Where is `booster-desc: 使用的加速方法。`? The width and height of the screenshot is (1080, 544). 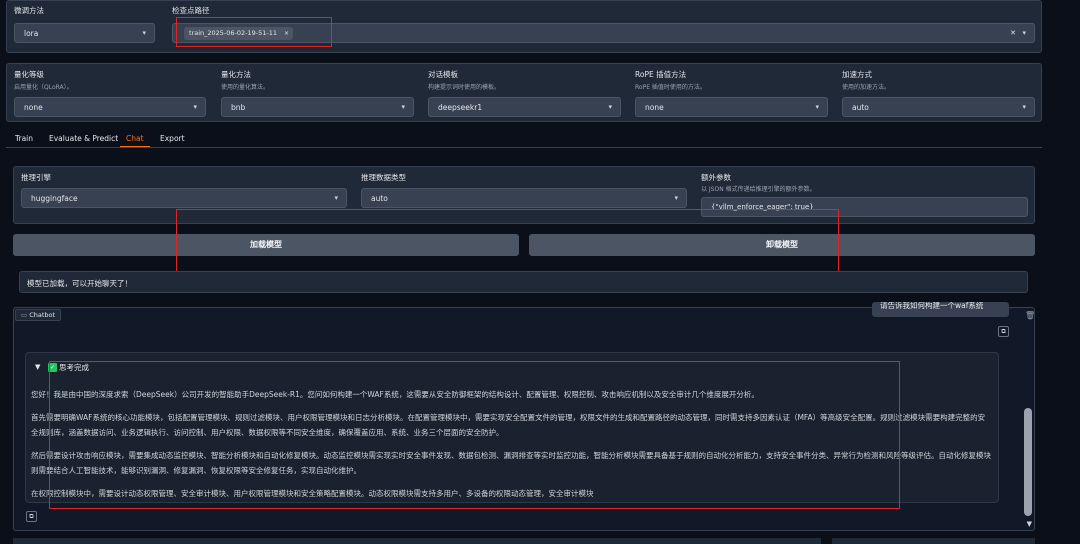
booster-desc: 使用的加速方法。 is located at coordinates (866, 87).